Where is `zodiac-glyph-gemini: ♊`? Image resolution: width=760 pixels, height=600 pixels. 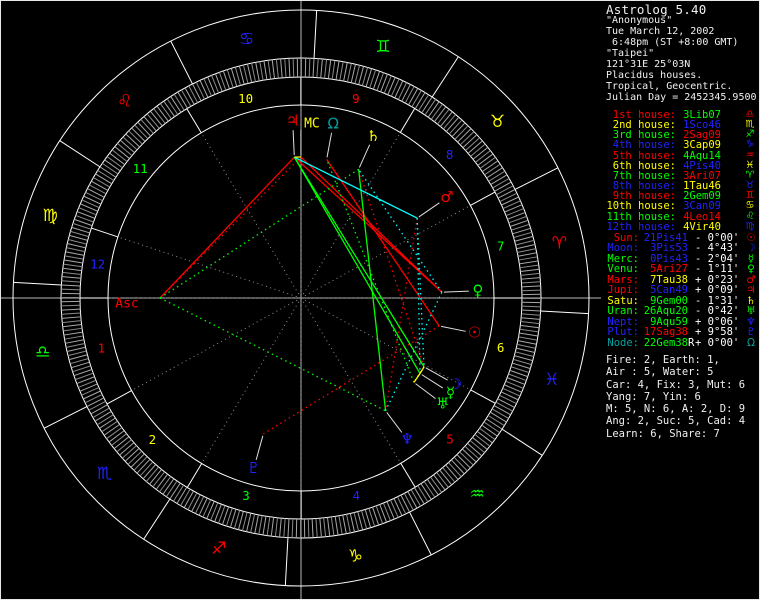 zodiac-glyph-gemini: ♊ is located at coordinates (382, 47).